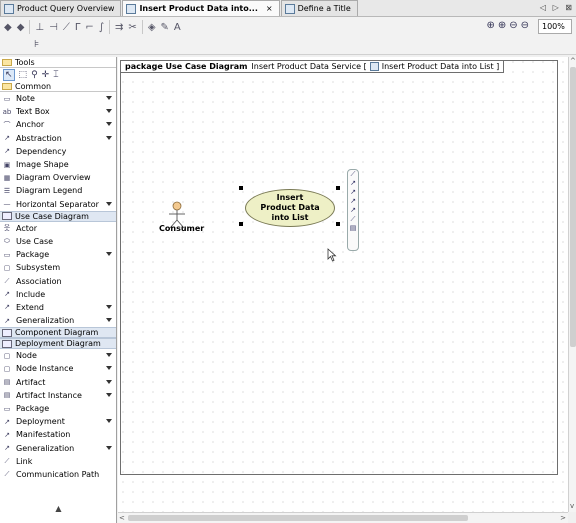 Image resolution: width=576 pixels, height=523 pixels. I want to click on palette-scroll-up-icon: ▲, so click(58, 508).